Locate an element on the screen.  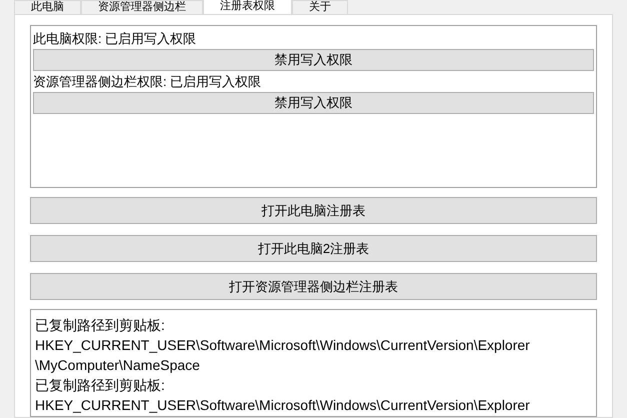
permission-status: 此电脑权限: 已启用写入权限 is located at coordinates (114, 39).